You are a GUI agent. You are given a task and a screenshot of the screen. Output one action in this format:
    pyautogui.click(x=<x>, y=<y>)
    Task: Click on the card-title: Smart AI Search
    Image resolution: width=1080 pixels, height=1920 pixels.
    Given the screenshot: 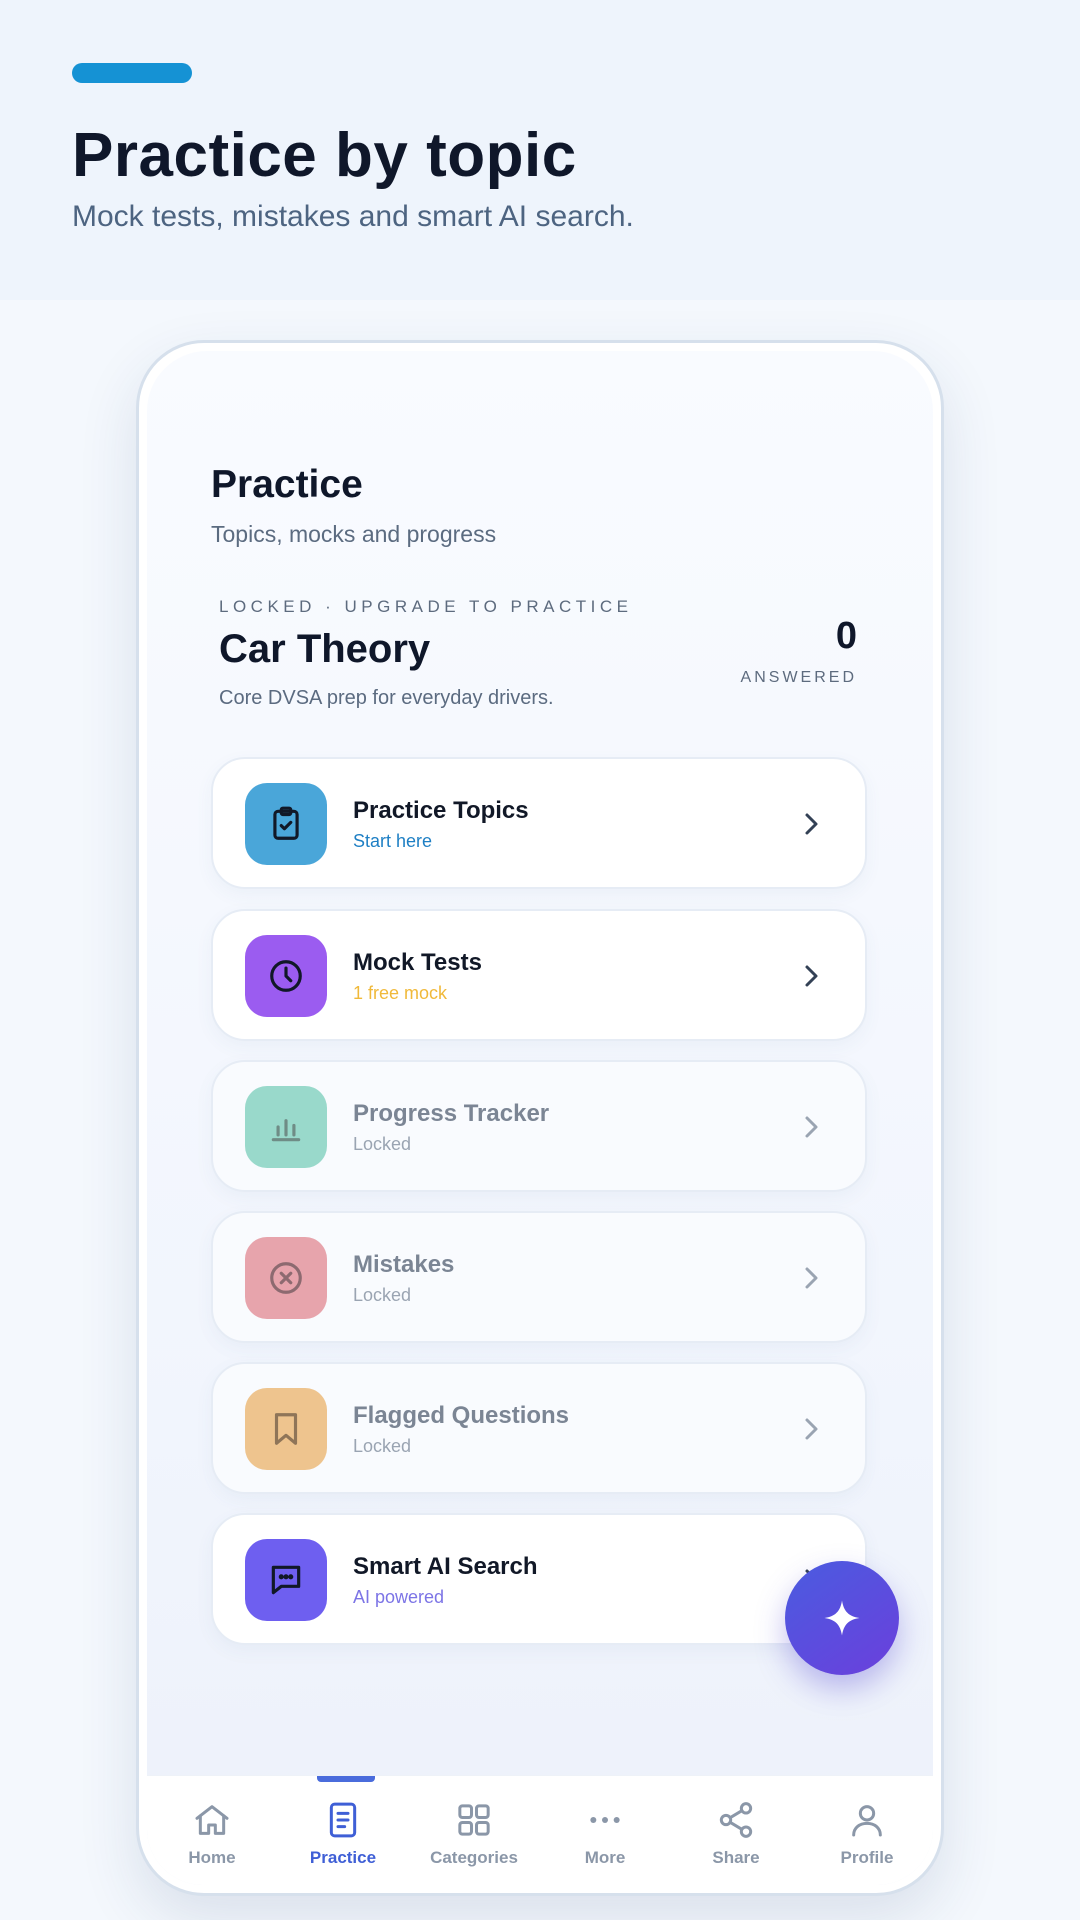 What is the action you would take?
    pyautogui.click(x=445, y=1566)
    